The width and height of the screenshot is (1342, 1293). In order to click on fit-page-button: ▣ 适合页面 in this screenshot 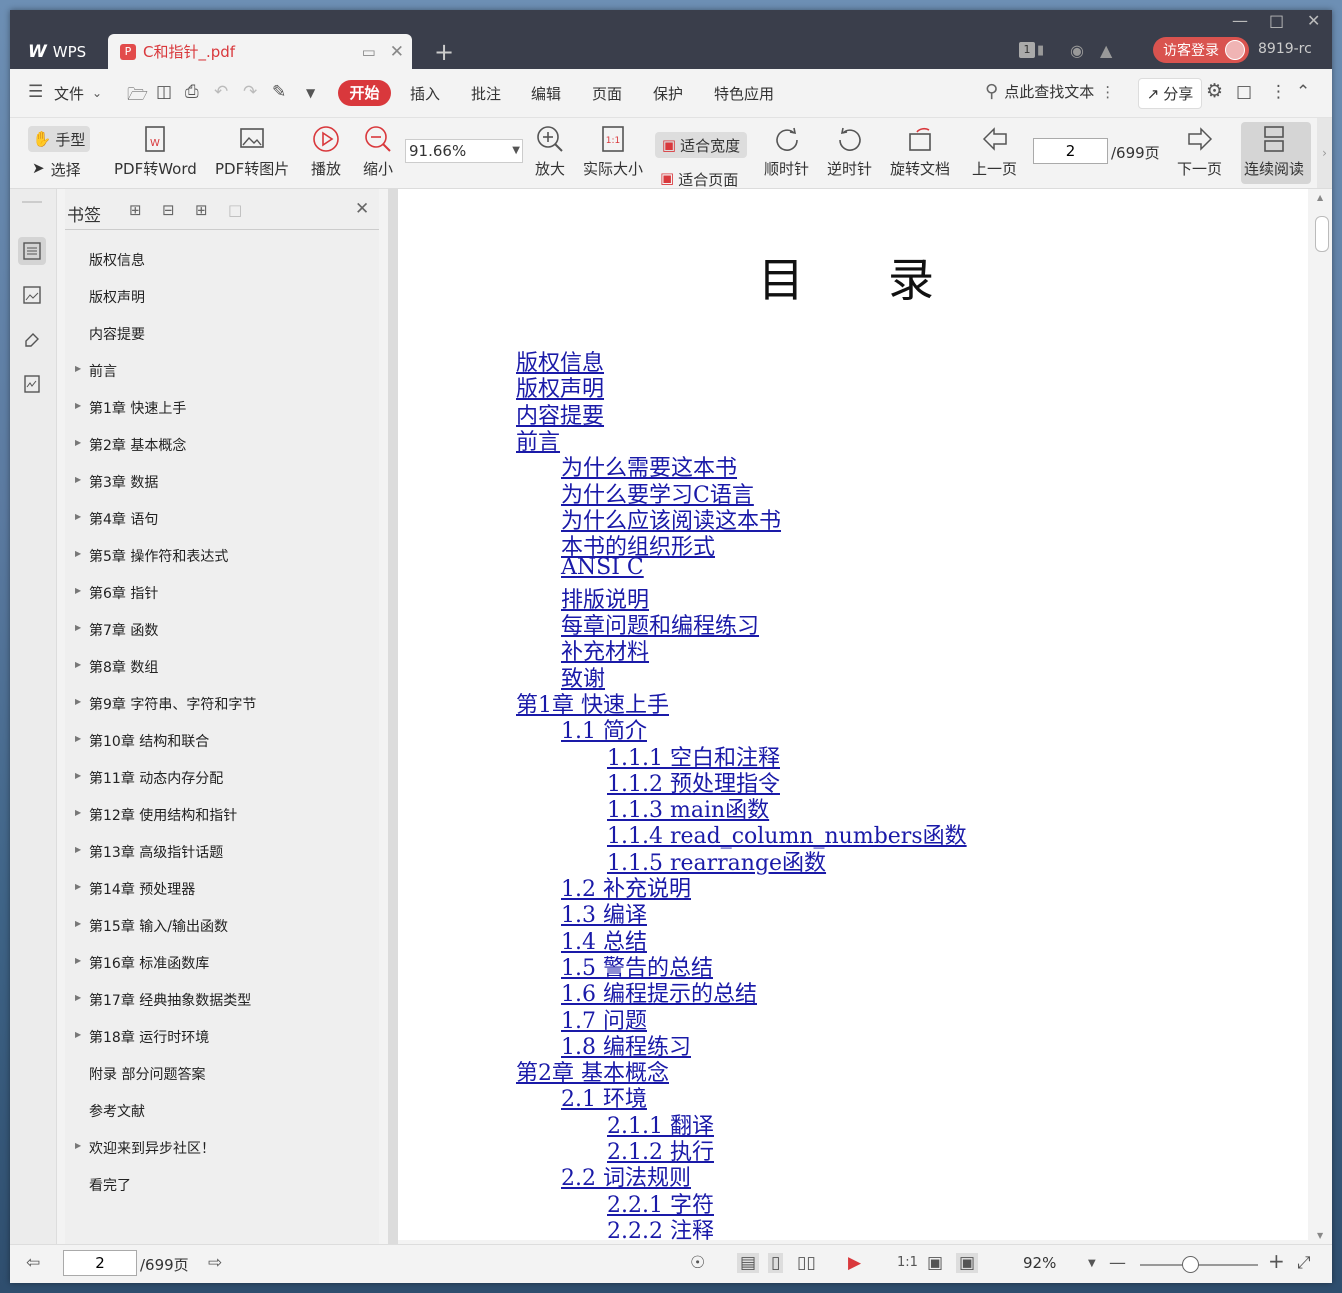, I will do `click(699, 179)`.